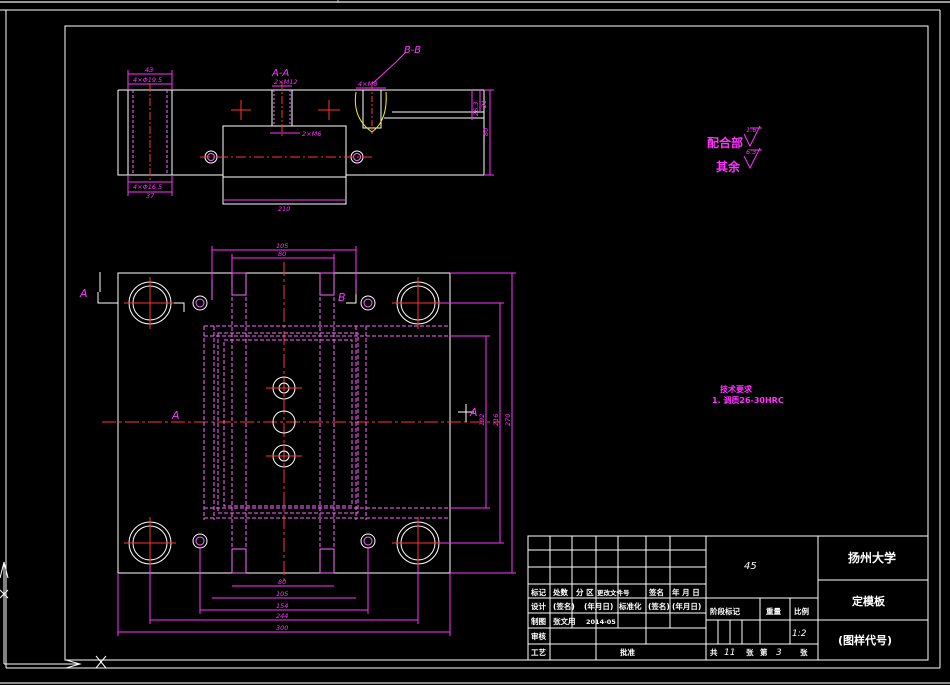  What do you see at coordinates (714, 652) in the screenshot?
I see `total-label: 共` at bounding box center [714, 652].